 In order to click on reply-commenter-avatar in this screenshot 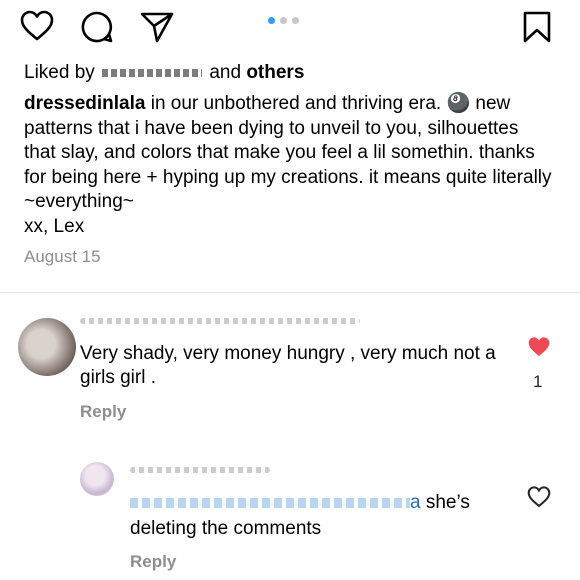, I will do `click(97, 479)`.